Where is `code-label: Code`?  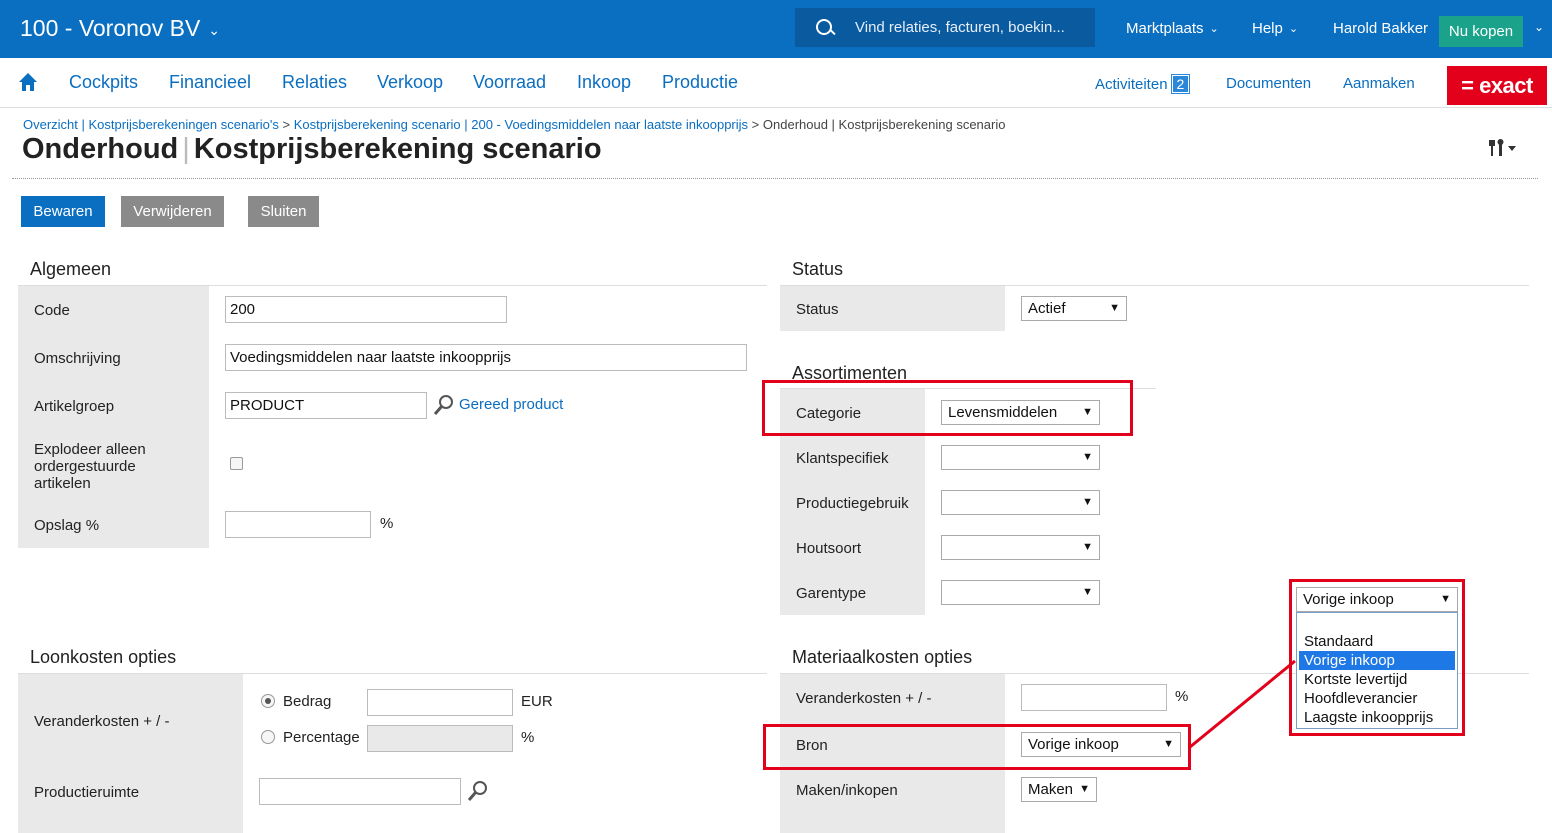 code-label: Code is located at coordinates (52, 310).